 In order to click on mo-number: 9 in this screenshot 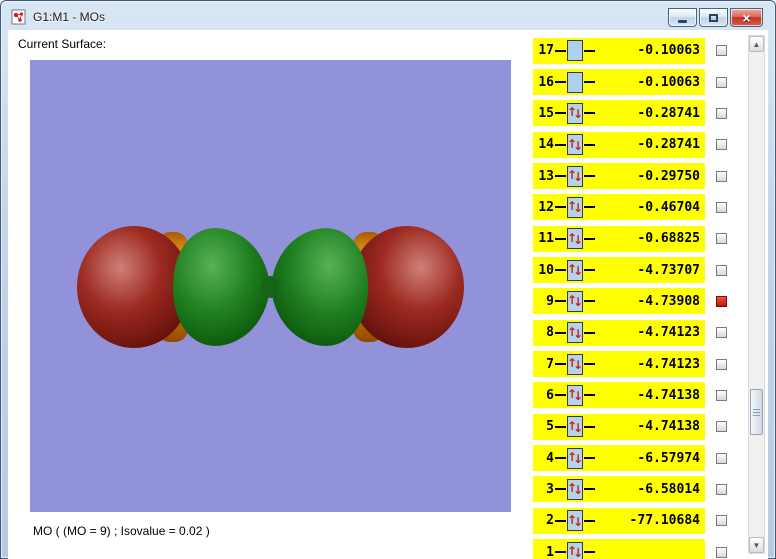, I will do `click(550, 301)`.